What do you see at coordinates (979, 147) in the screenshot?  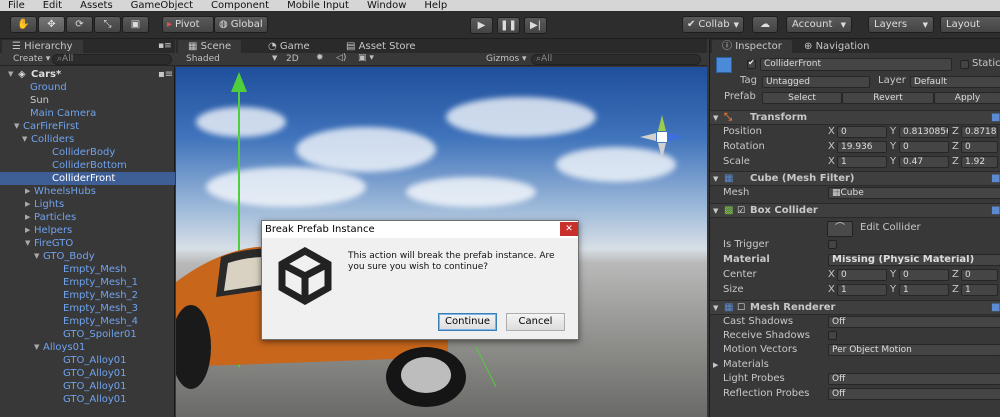 I see `rotation-z-field: 0` at bounding box center [979, 147].